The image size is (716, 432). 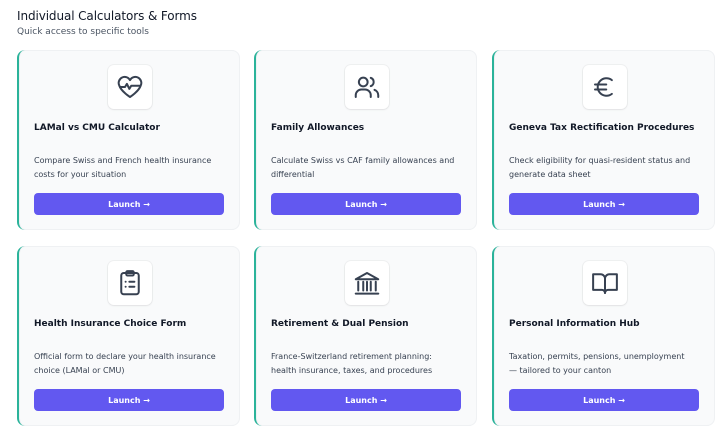 What do you see at coordinates (574, 324) in the screenshot?
I see `card-title: Personal Information Hub` at bounding box center [574, 324].